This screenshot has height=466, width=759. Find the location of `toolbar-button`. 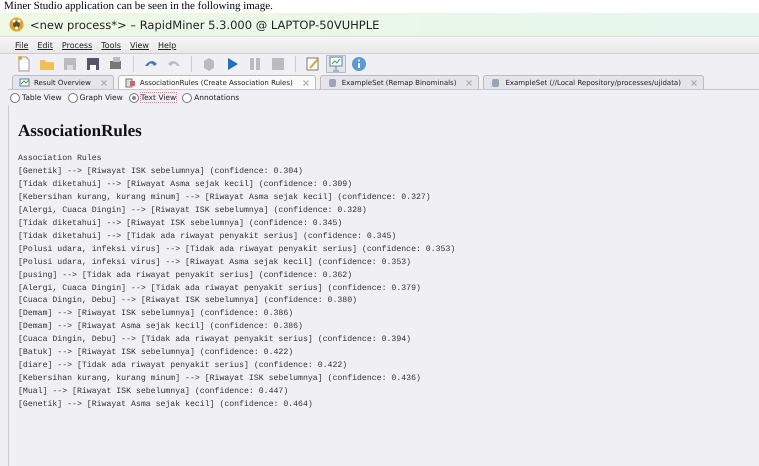

toolbar-button is located at coordinates (336, 64).